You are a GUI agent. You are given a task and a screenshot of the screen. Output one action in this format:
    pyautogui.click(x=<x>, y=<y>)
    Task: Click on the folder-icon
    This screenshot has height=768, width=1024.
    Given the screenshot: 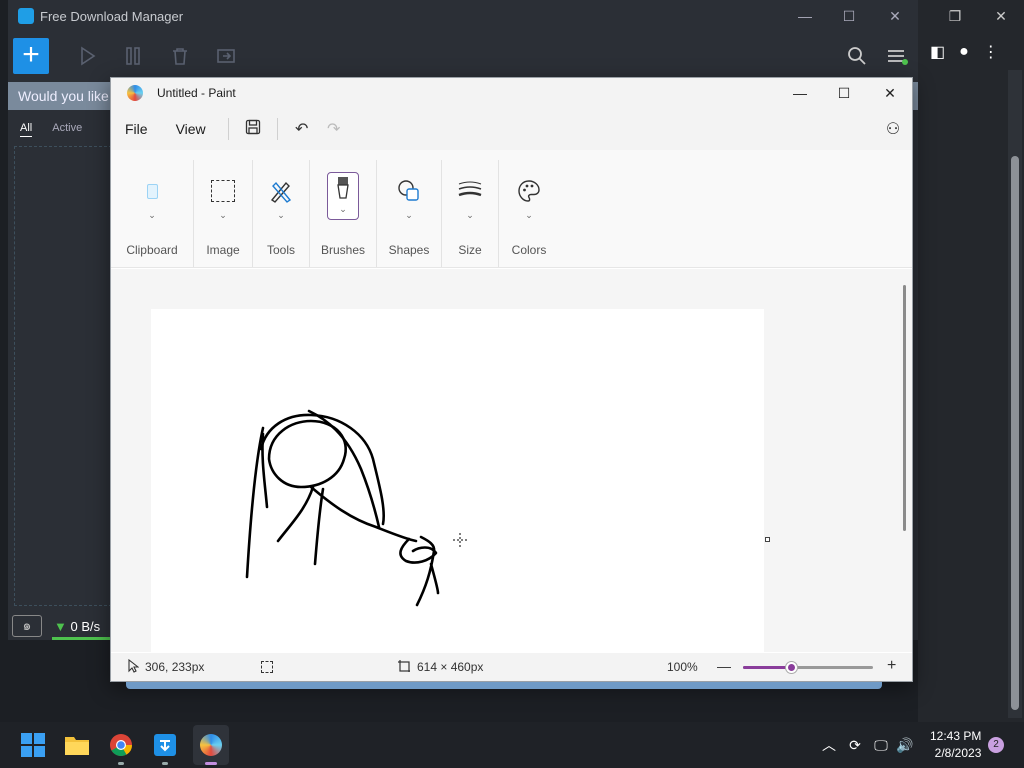 What is the action you would take?
    pyautogui.click(x=77, y=746)
    